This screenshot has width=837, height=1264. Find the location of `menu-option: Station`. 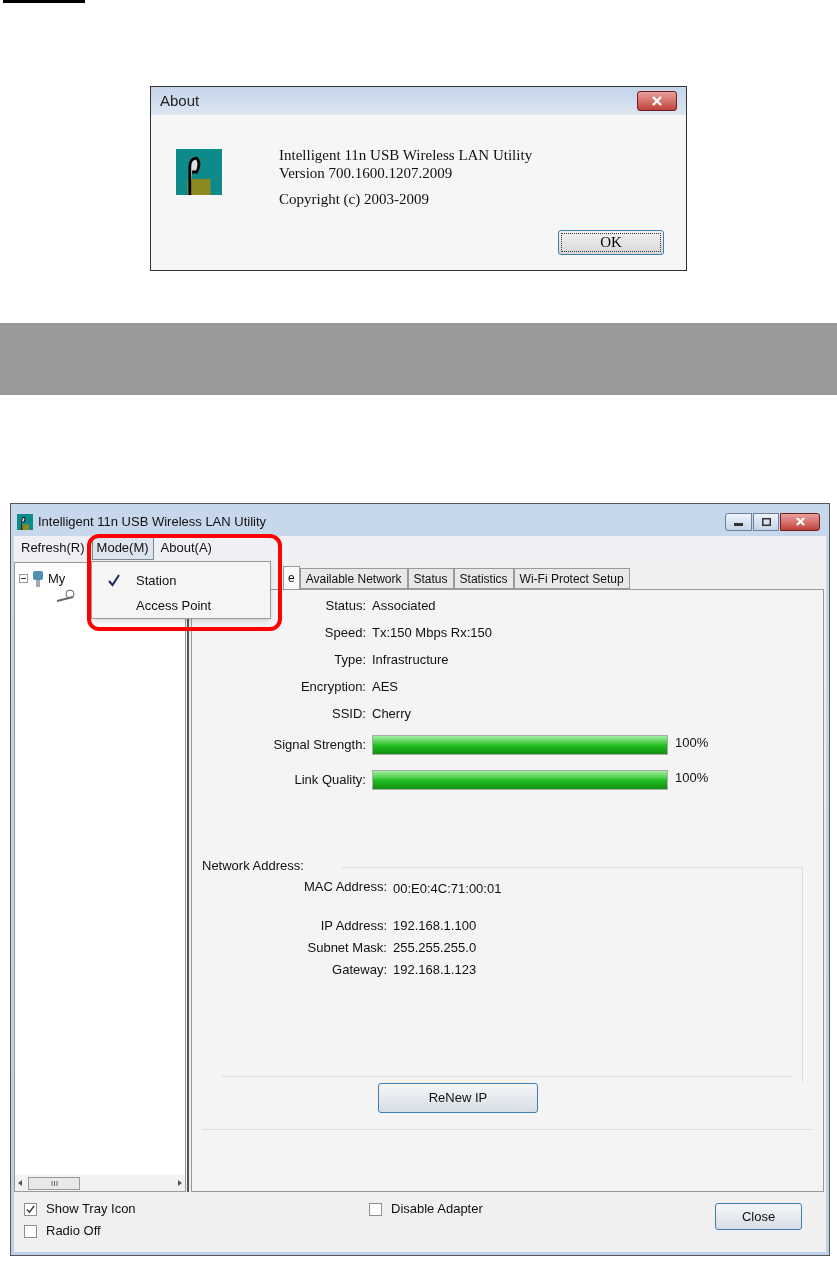

menu-option: Station is located at coordinates (181, 580).